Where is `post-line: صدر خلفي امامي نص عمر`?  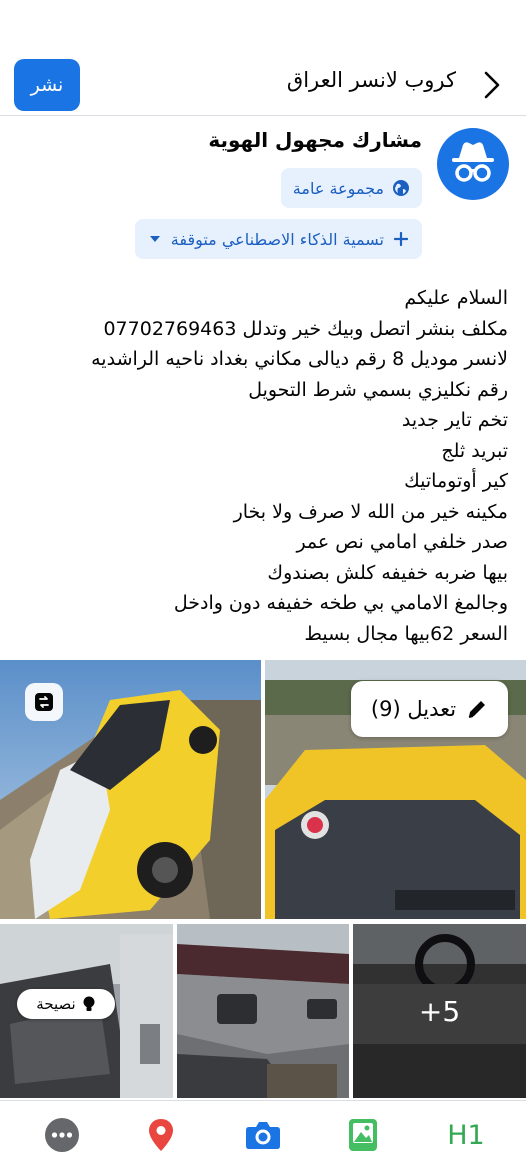 post-line: صدر خلفي امامي نص عمر is located at coordinates (402, 542).